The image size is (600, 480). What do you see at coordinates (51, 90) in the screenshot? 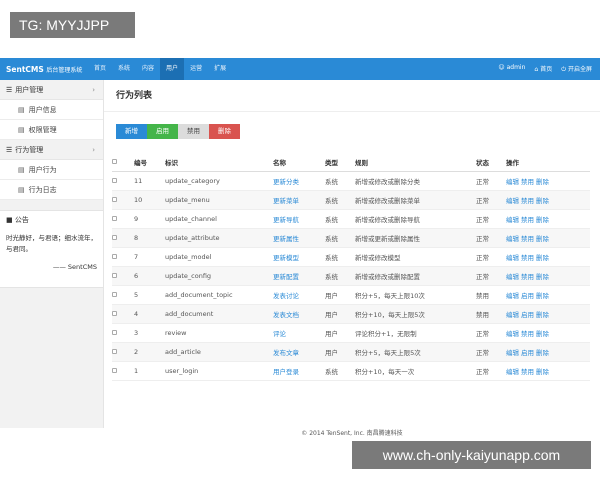
I see `sidebar-group-user: ☰ 用户管理 ›` at bounding box center [51, 90].